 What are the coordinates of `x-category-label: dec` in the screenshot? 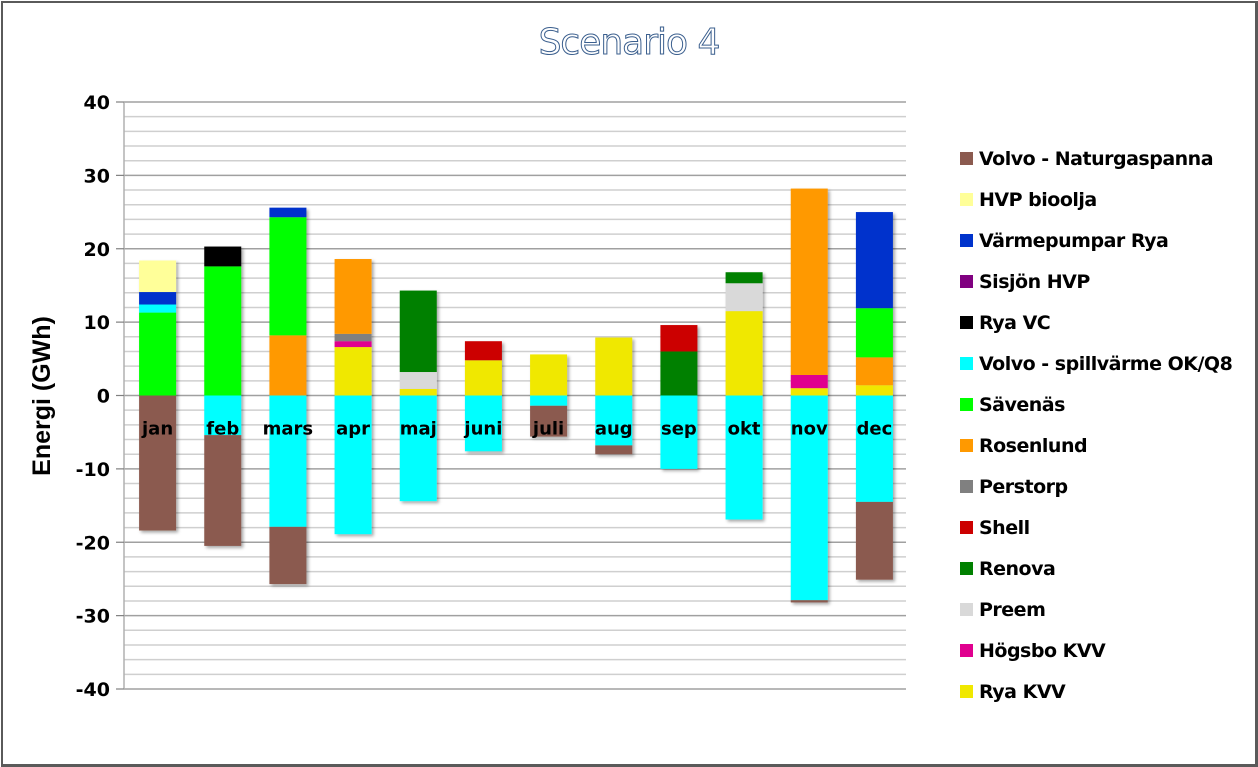 It's located at (875, 428).